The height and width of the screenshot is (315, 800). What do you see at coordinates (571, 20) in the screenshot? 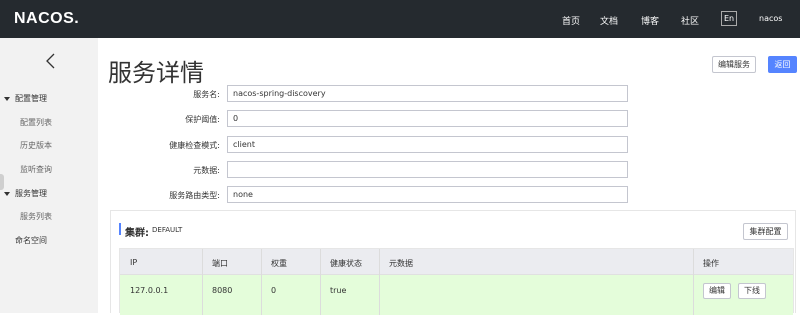
I see `nav-home: 首页` at bounding box center [571, 20].